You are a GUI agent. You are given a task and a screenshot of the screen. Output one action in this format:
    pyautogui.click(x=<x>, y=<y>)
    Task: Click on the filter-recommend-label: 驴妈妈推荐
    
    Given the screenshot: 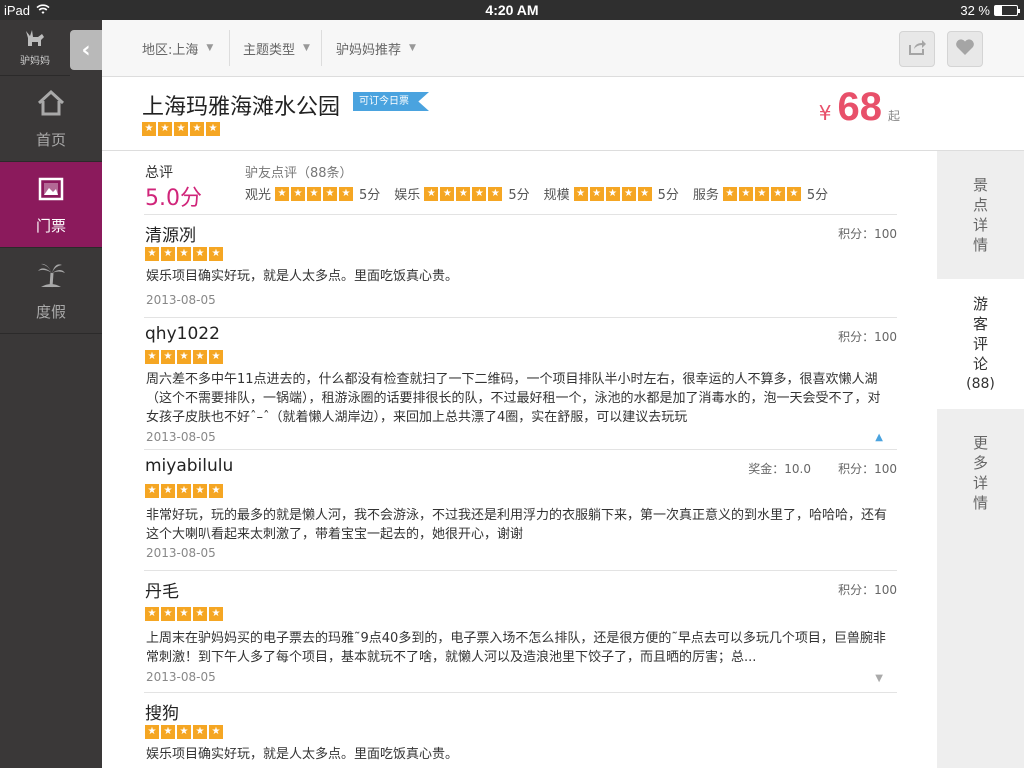 What is the action you would take?
    pyautogui.click(x=369, y=50)
    